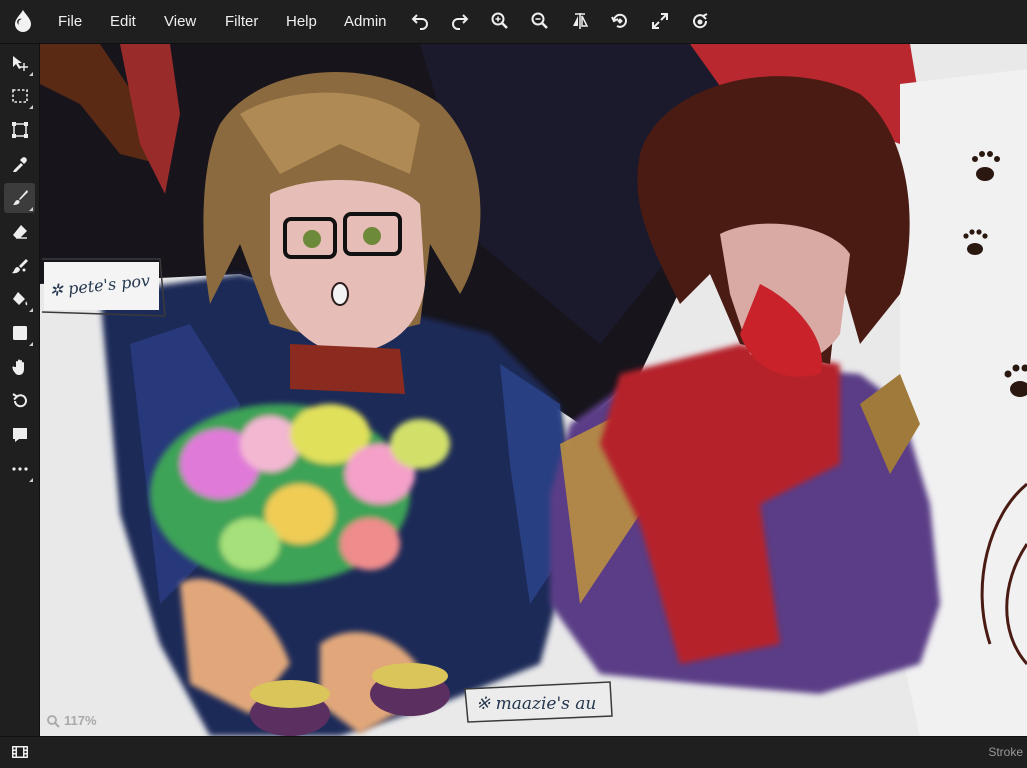 The height and width of the screenshot is (768, 1027). I want to click on comment-tool, so click(19, 435).